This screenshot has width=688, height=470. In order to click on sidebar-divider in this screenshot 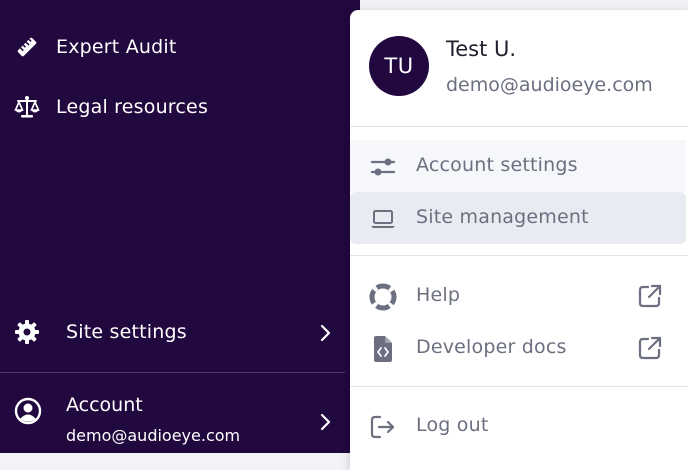, I will do `click(172, 372)`.